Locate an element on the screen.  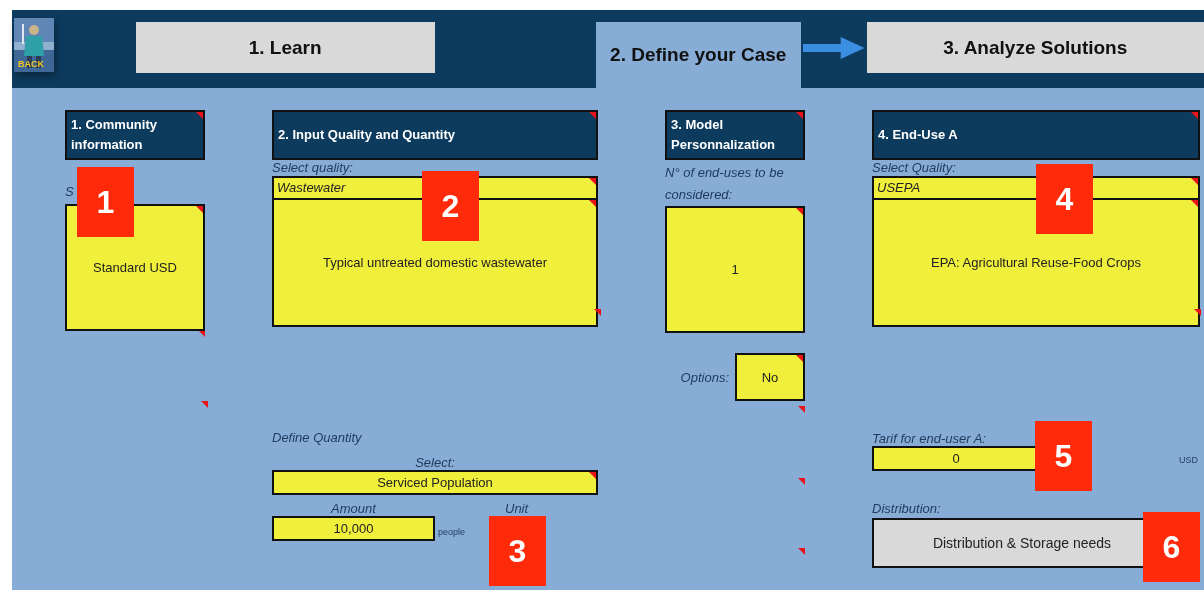
field-label: N° of end-uses to be considered: is located at coordinates (725, 184).